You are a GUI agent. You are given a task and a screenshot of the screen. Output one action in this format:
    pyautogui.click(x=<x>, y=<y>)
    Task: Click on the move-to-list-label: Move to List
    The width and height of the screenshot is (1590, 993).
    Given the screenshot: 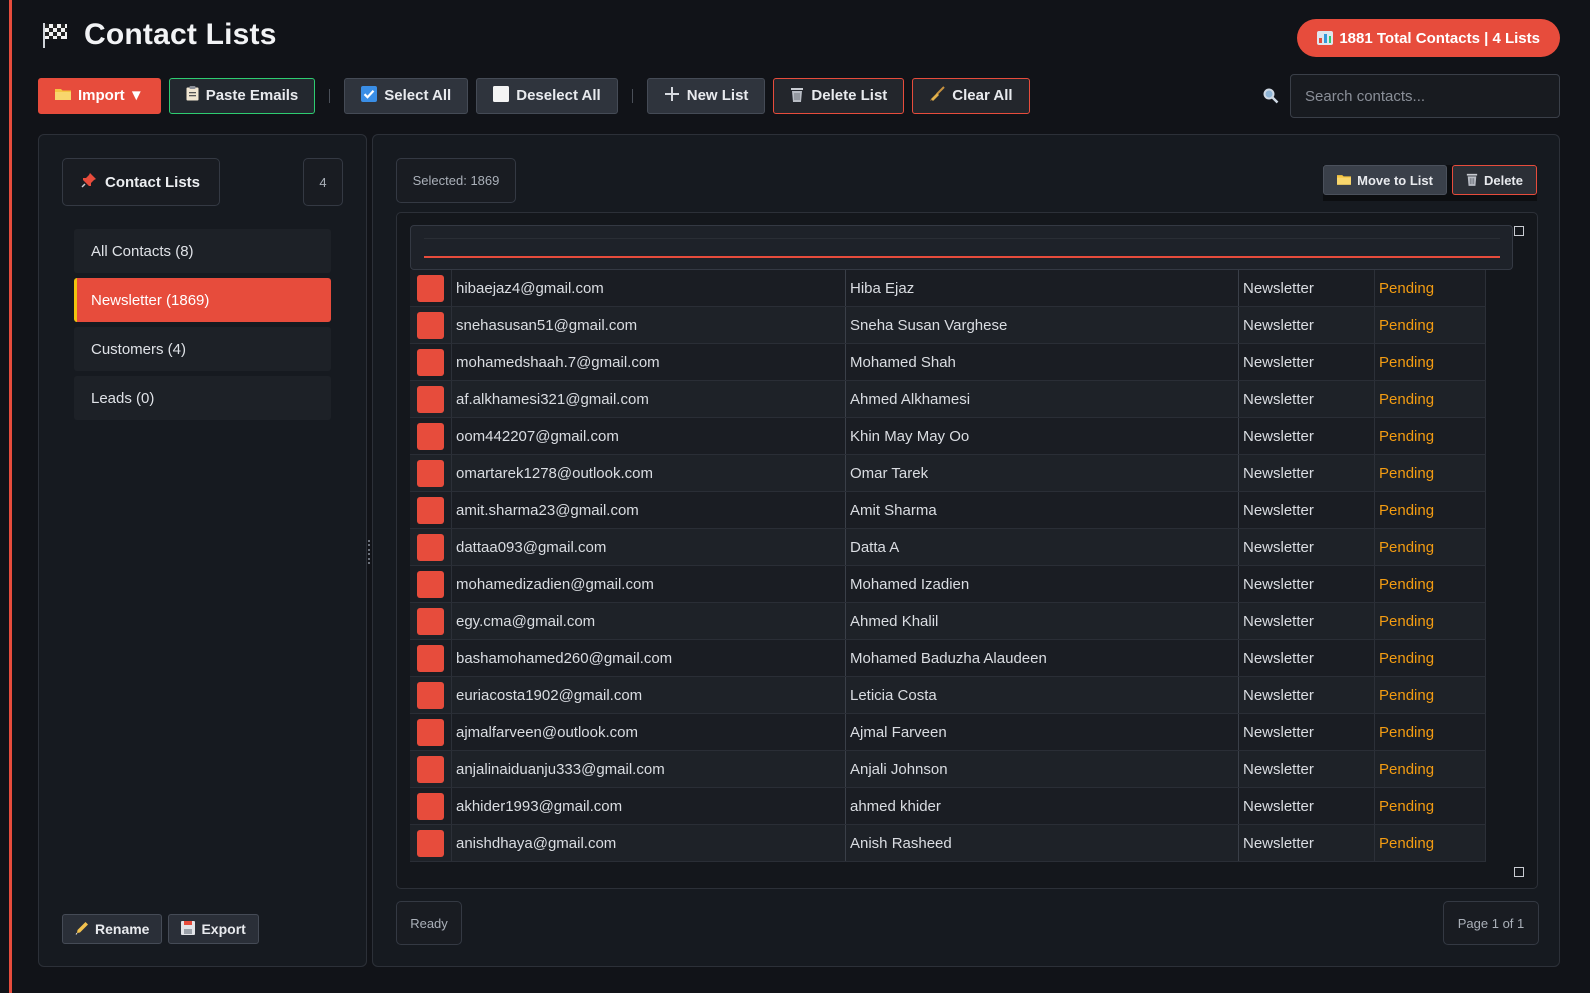 What is the action you would take?
    pyautogui.click(x=1395, y=180)
    